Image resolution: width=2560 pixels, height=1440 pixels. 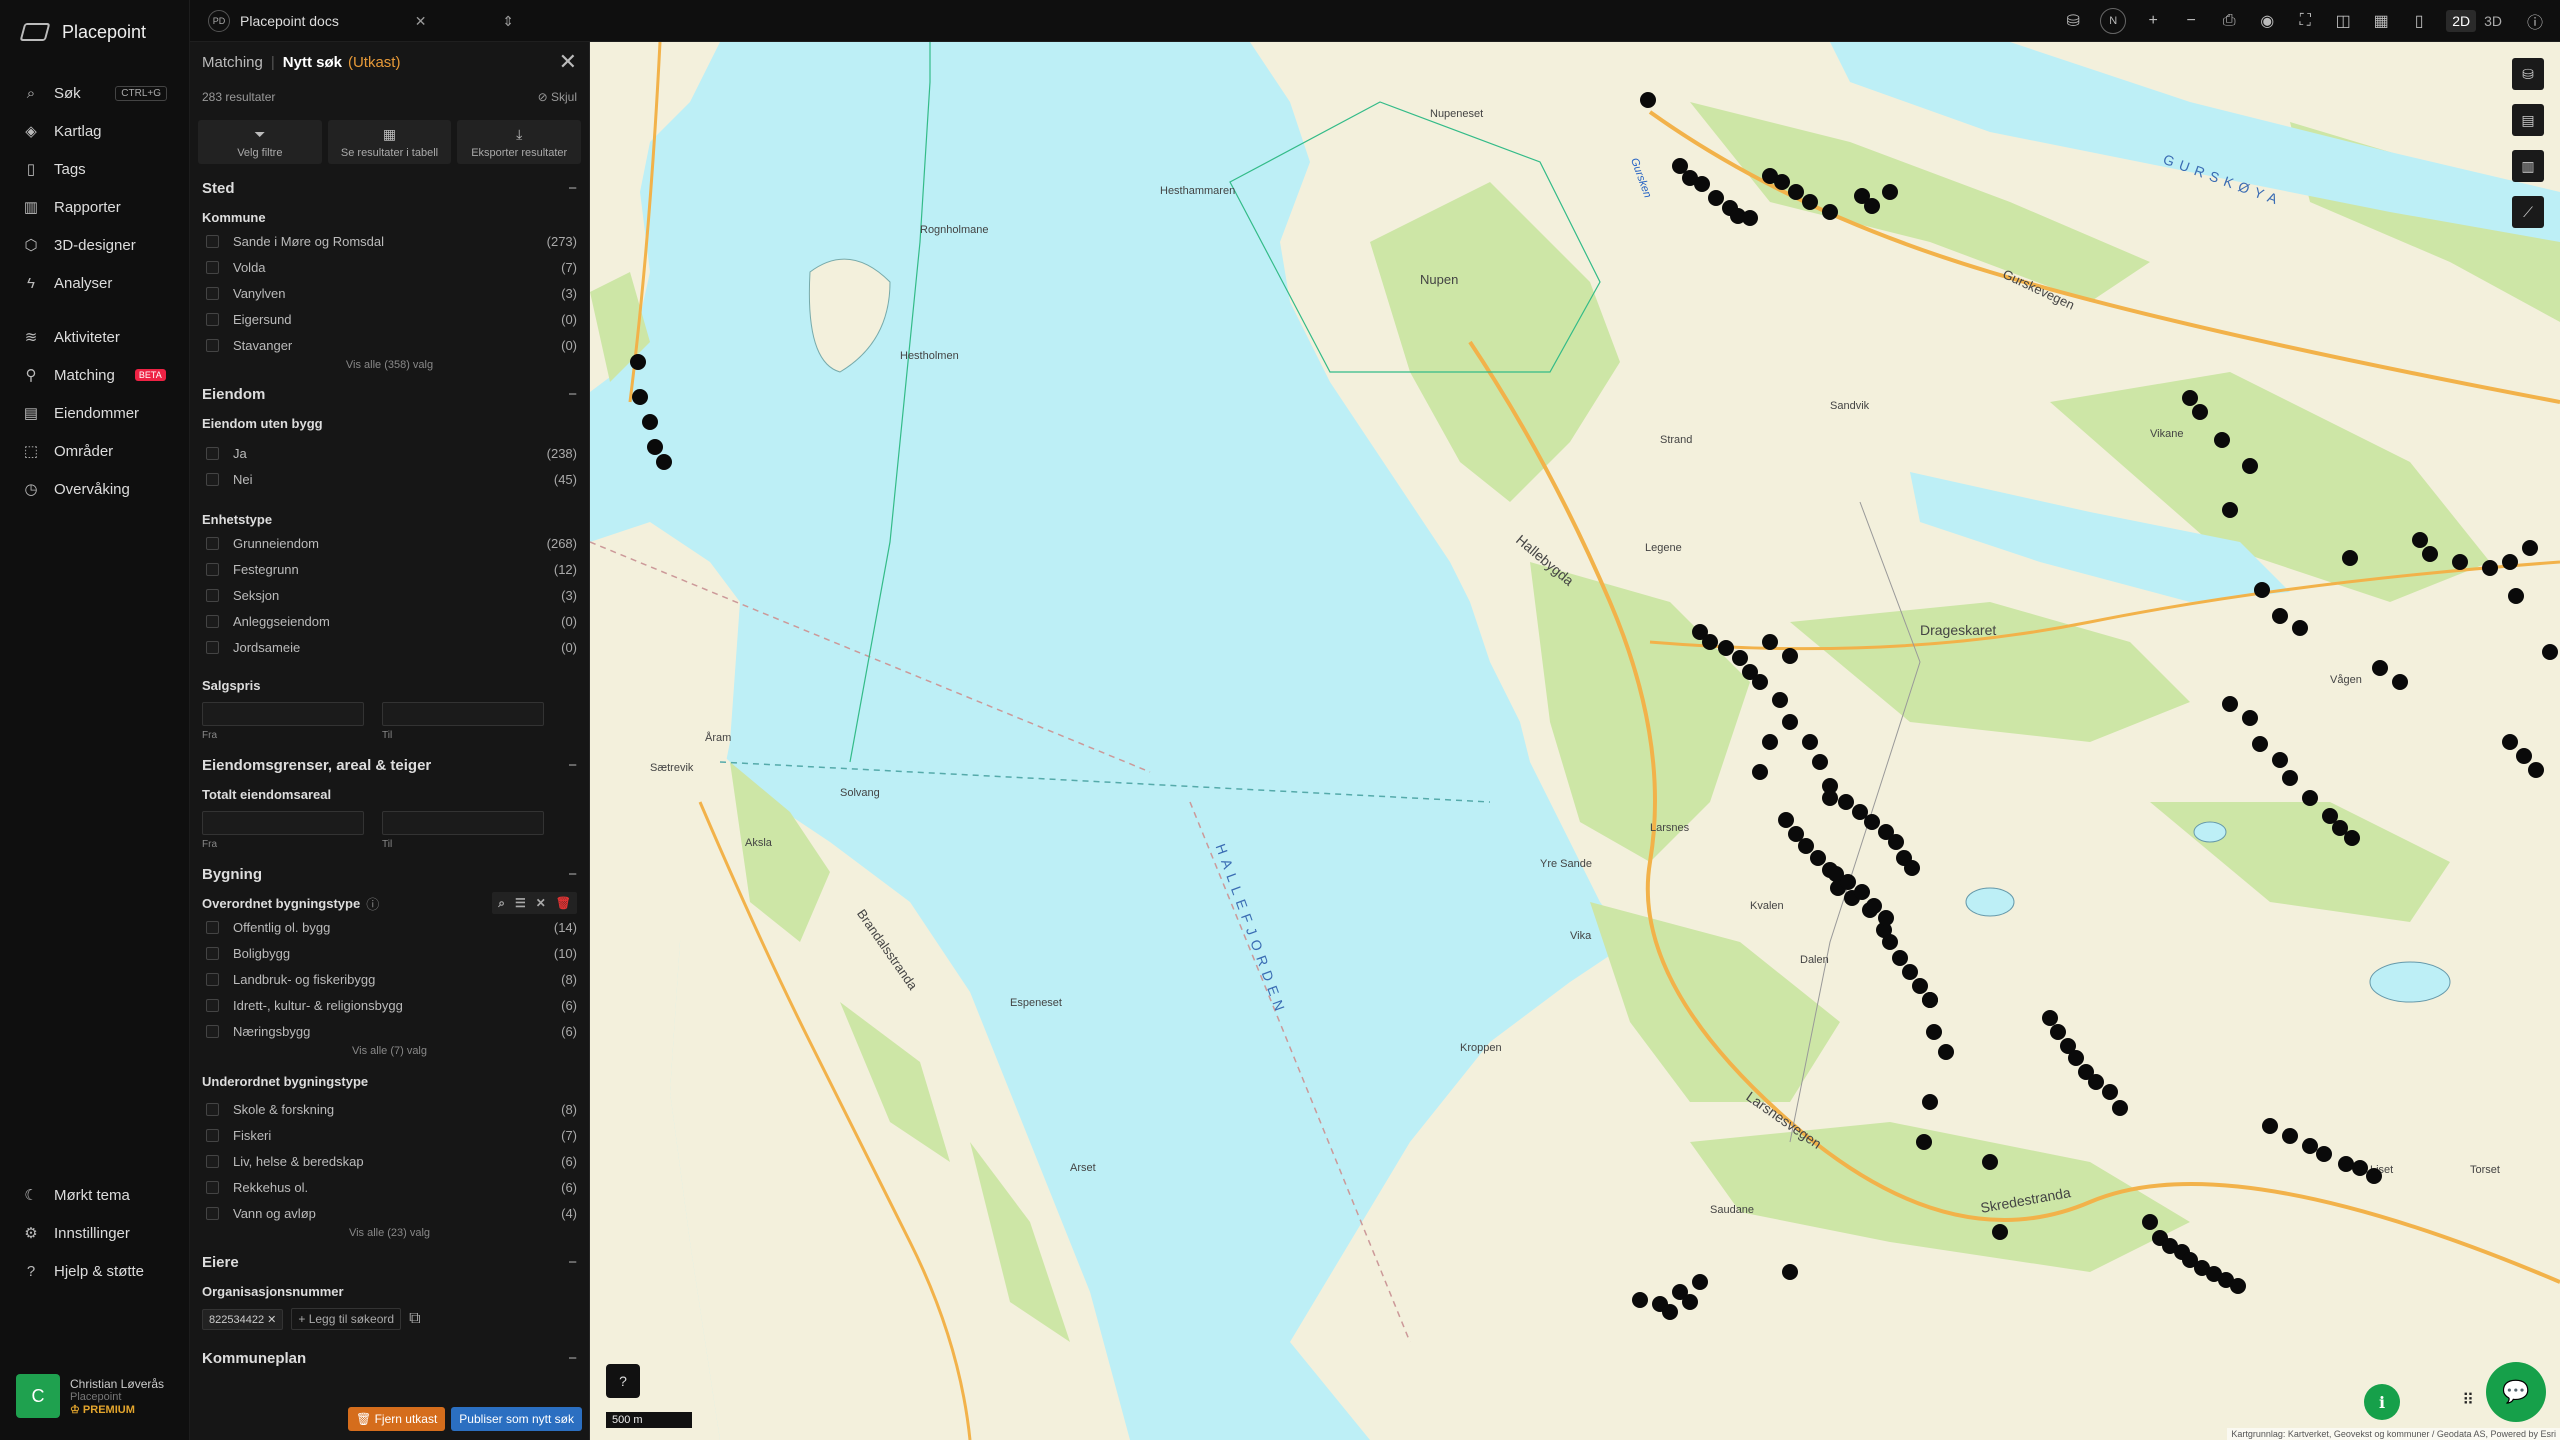 I want to click on grid-icon: ▦, so click(x=2381, y=21).